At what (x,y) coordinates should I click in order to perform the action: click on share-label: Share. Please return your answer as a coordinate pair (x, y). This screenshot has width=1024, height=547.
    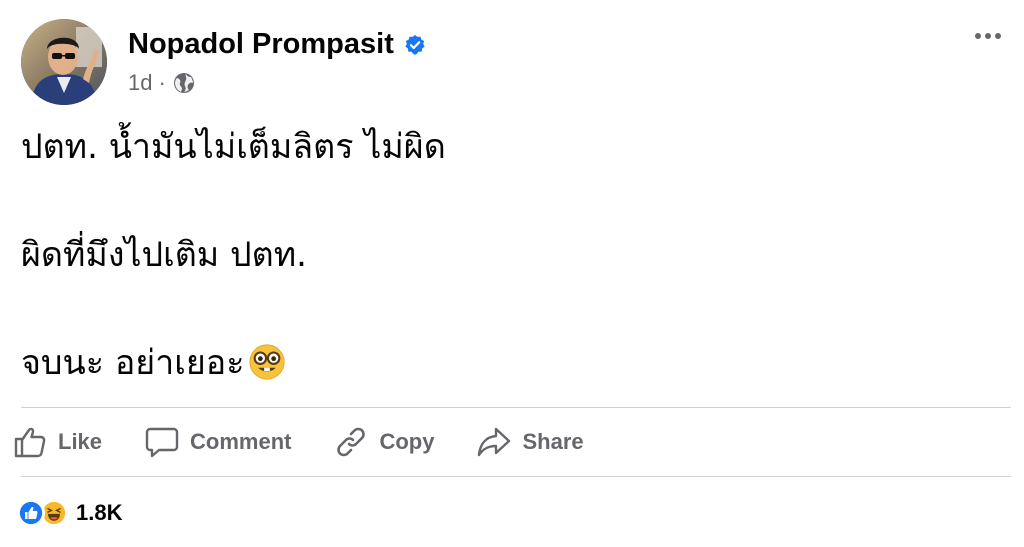
    Looking at the image, I should click on (553, 441).